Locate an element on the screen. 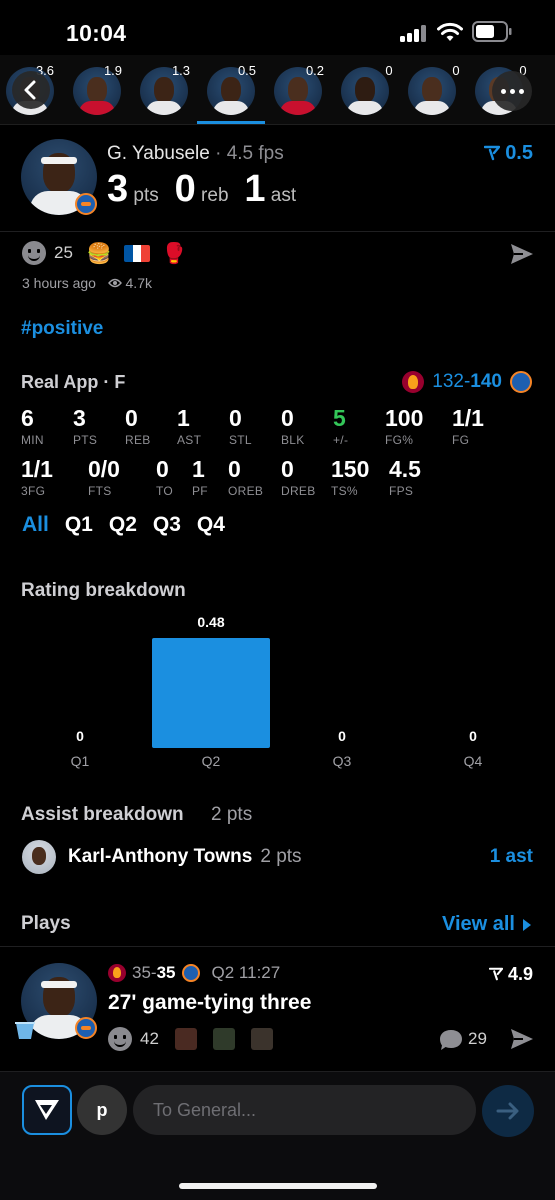 The width and height of the screenshot is (555, 1200). user-avatar-button: p is located at coordinates (102, 1110).